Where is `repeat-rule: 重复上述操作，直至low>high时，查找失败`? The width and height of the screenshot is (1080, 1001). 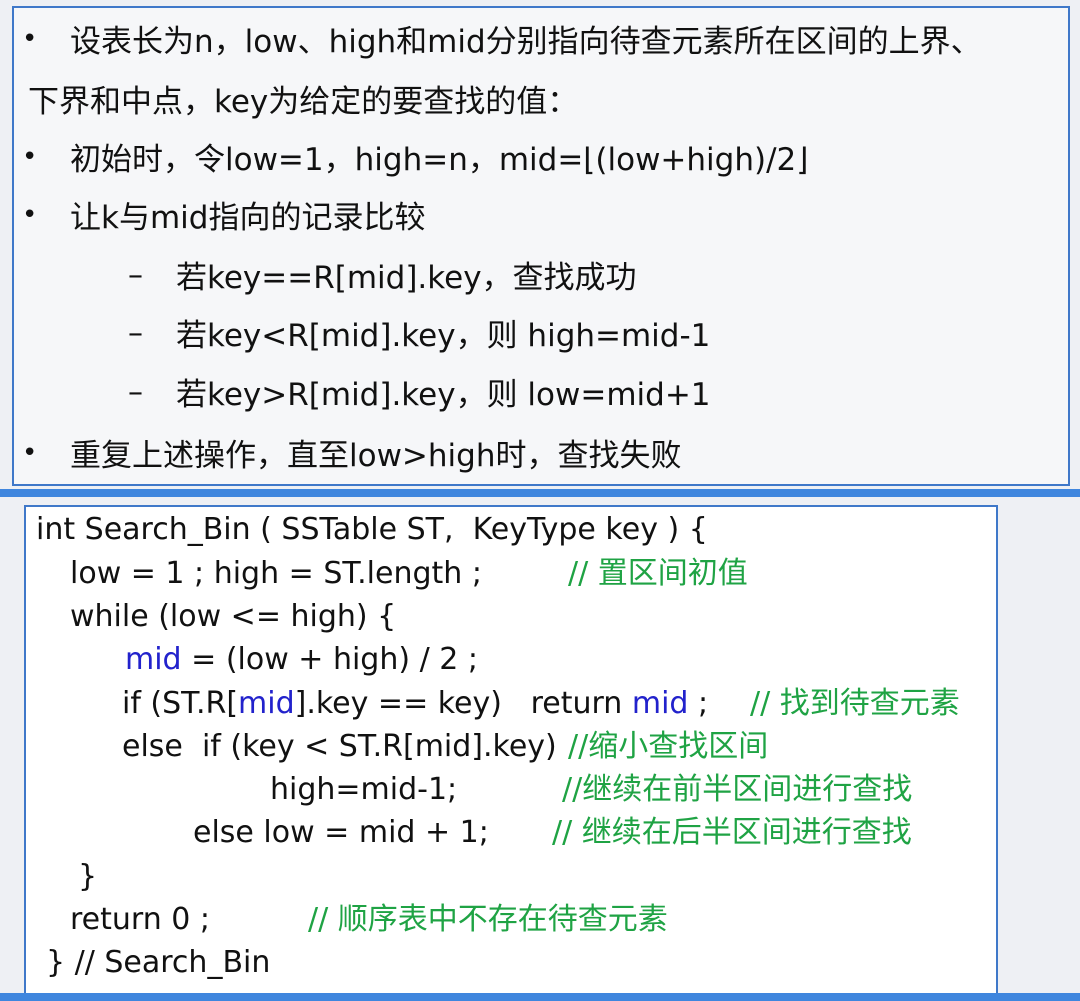
repeat-rule: 重复上述操作，直至low>high时，查找失败 is located at coordinates (376, 456).